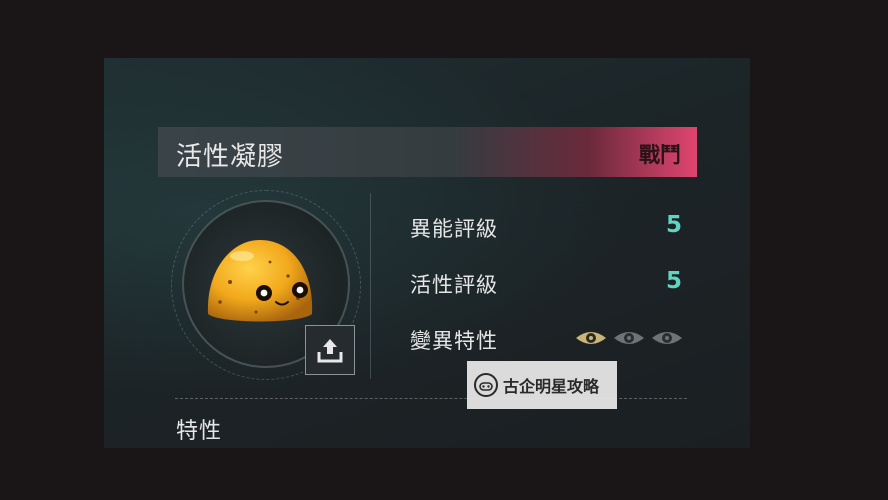 The image size is (888, 500). What do you see at coordinates (199, 431) in the screenshot?
I see `traits-section-label: 特性` at bounding box center [199, 431].